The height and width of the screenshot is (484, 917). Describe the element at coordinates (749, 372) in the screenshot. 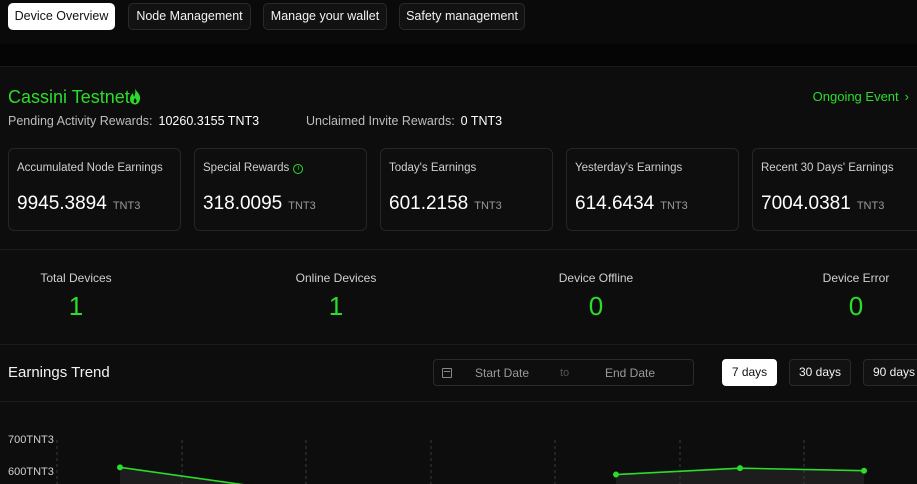

I see `range-7-days-button: 7 days` at that location.